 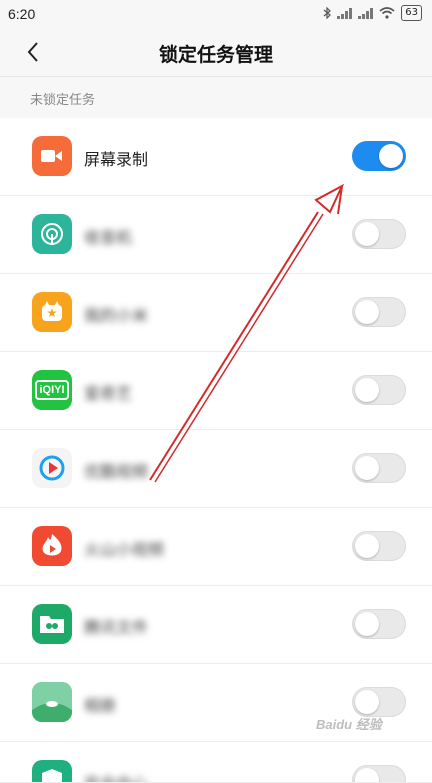 What do you see at coordinates (216, 391) in the screenshot?
I see `list-item: iQIYI 爱奇艺` at bounding box center [216, 391].